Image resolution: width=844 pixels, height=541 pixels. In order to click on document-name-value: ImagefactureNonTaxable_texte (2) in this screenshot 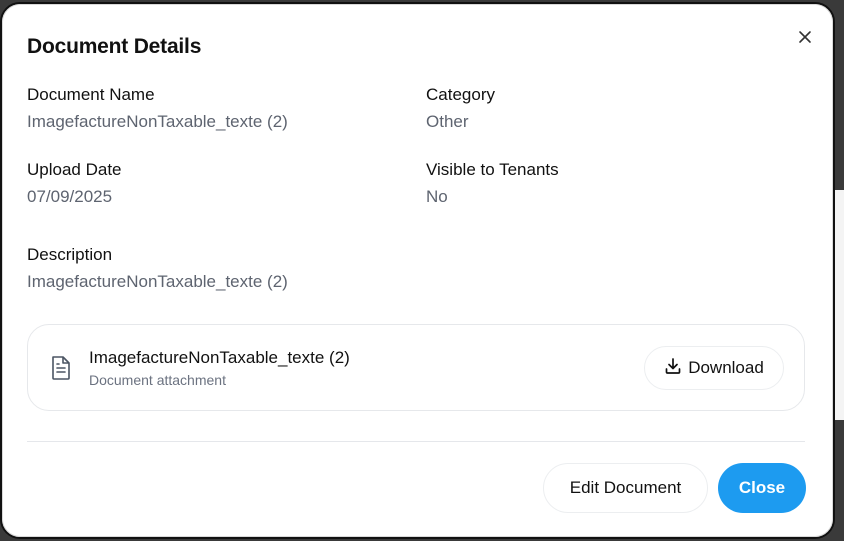, I will do `click(157, 121)`.